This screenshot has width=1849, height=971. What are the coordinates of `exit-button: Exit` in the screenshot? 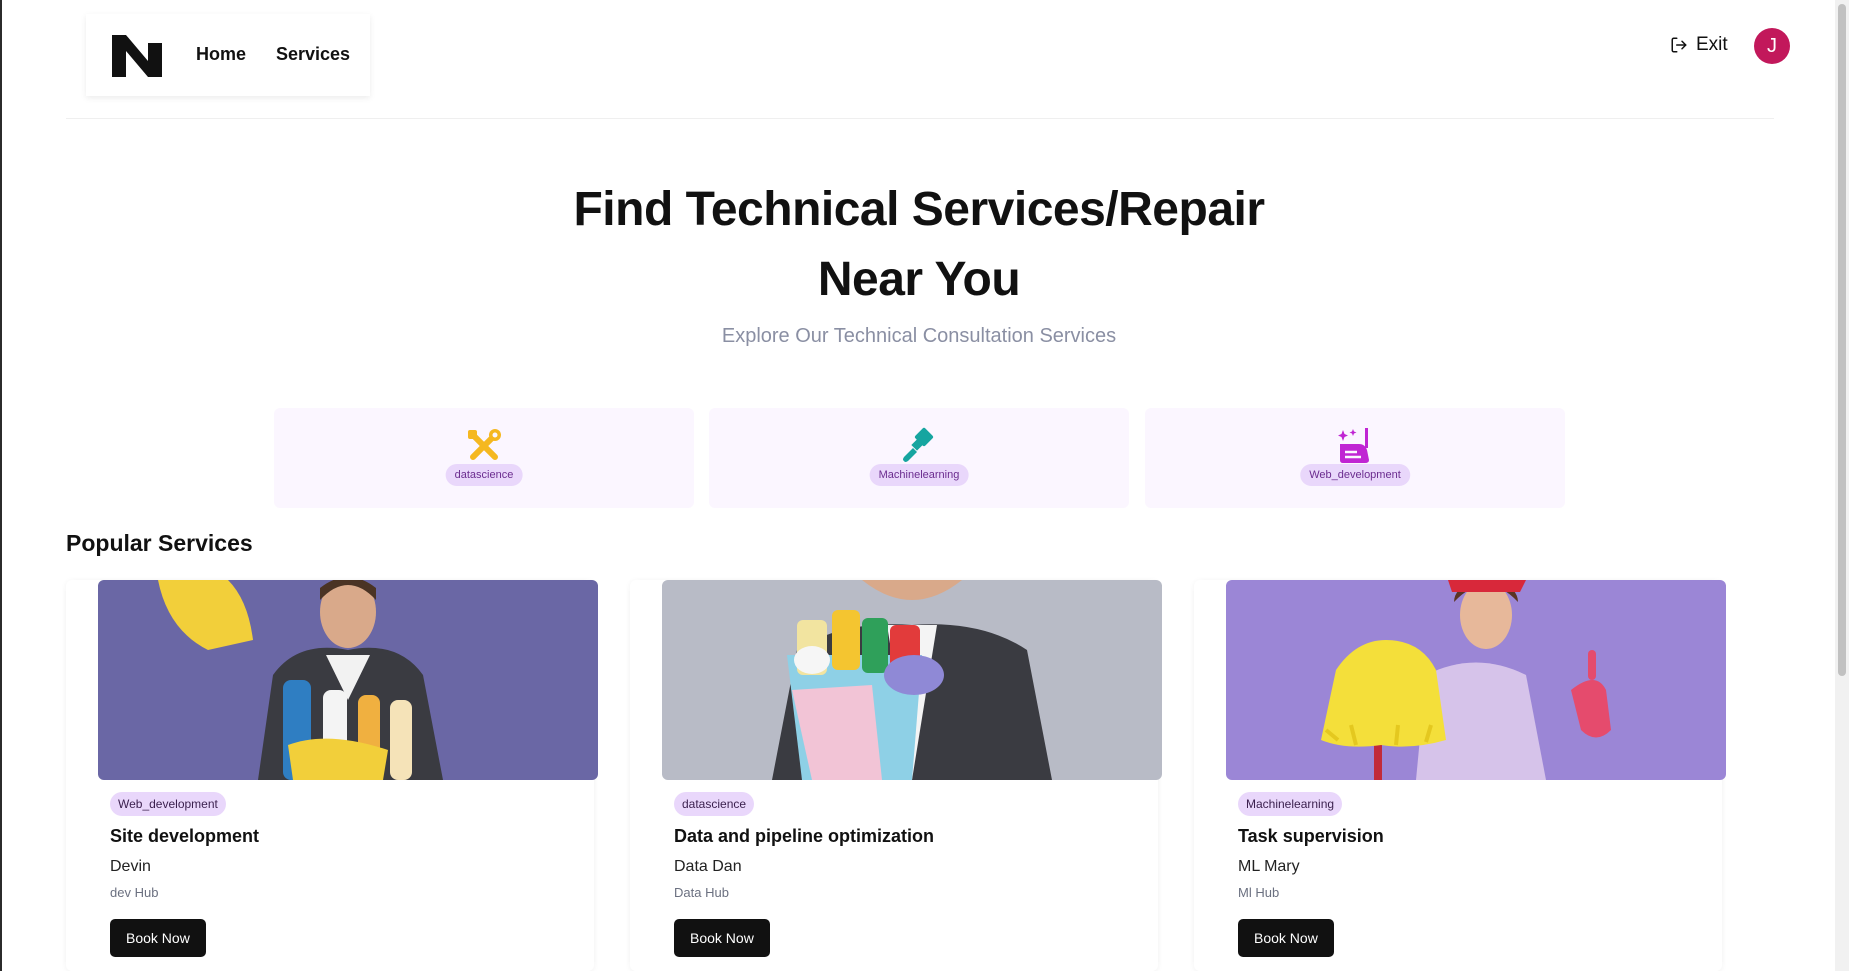 It's located at (1699, 45).